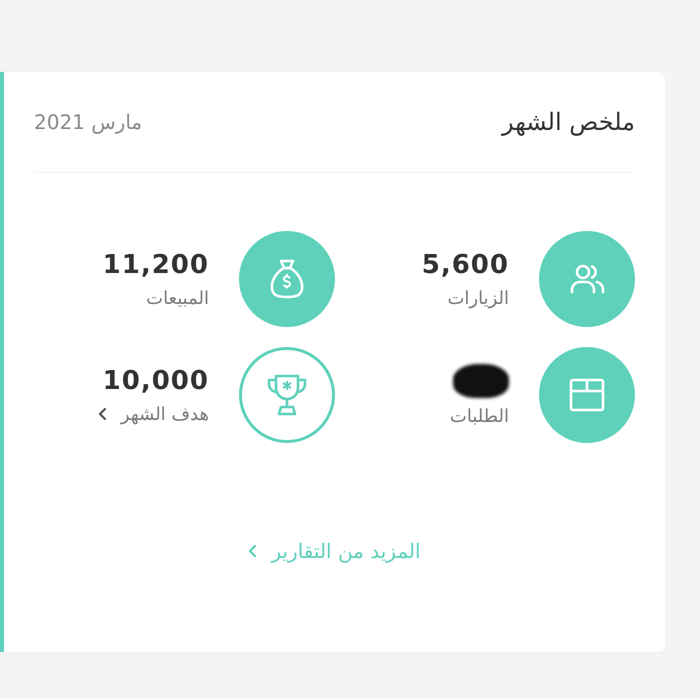  Describe the element at coordinates (88, 122) in the screenshot. I see `month-date: مارس 2021` at that location.